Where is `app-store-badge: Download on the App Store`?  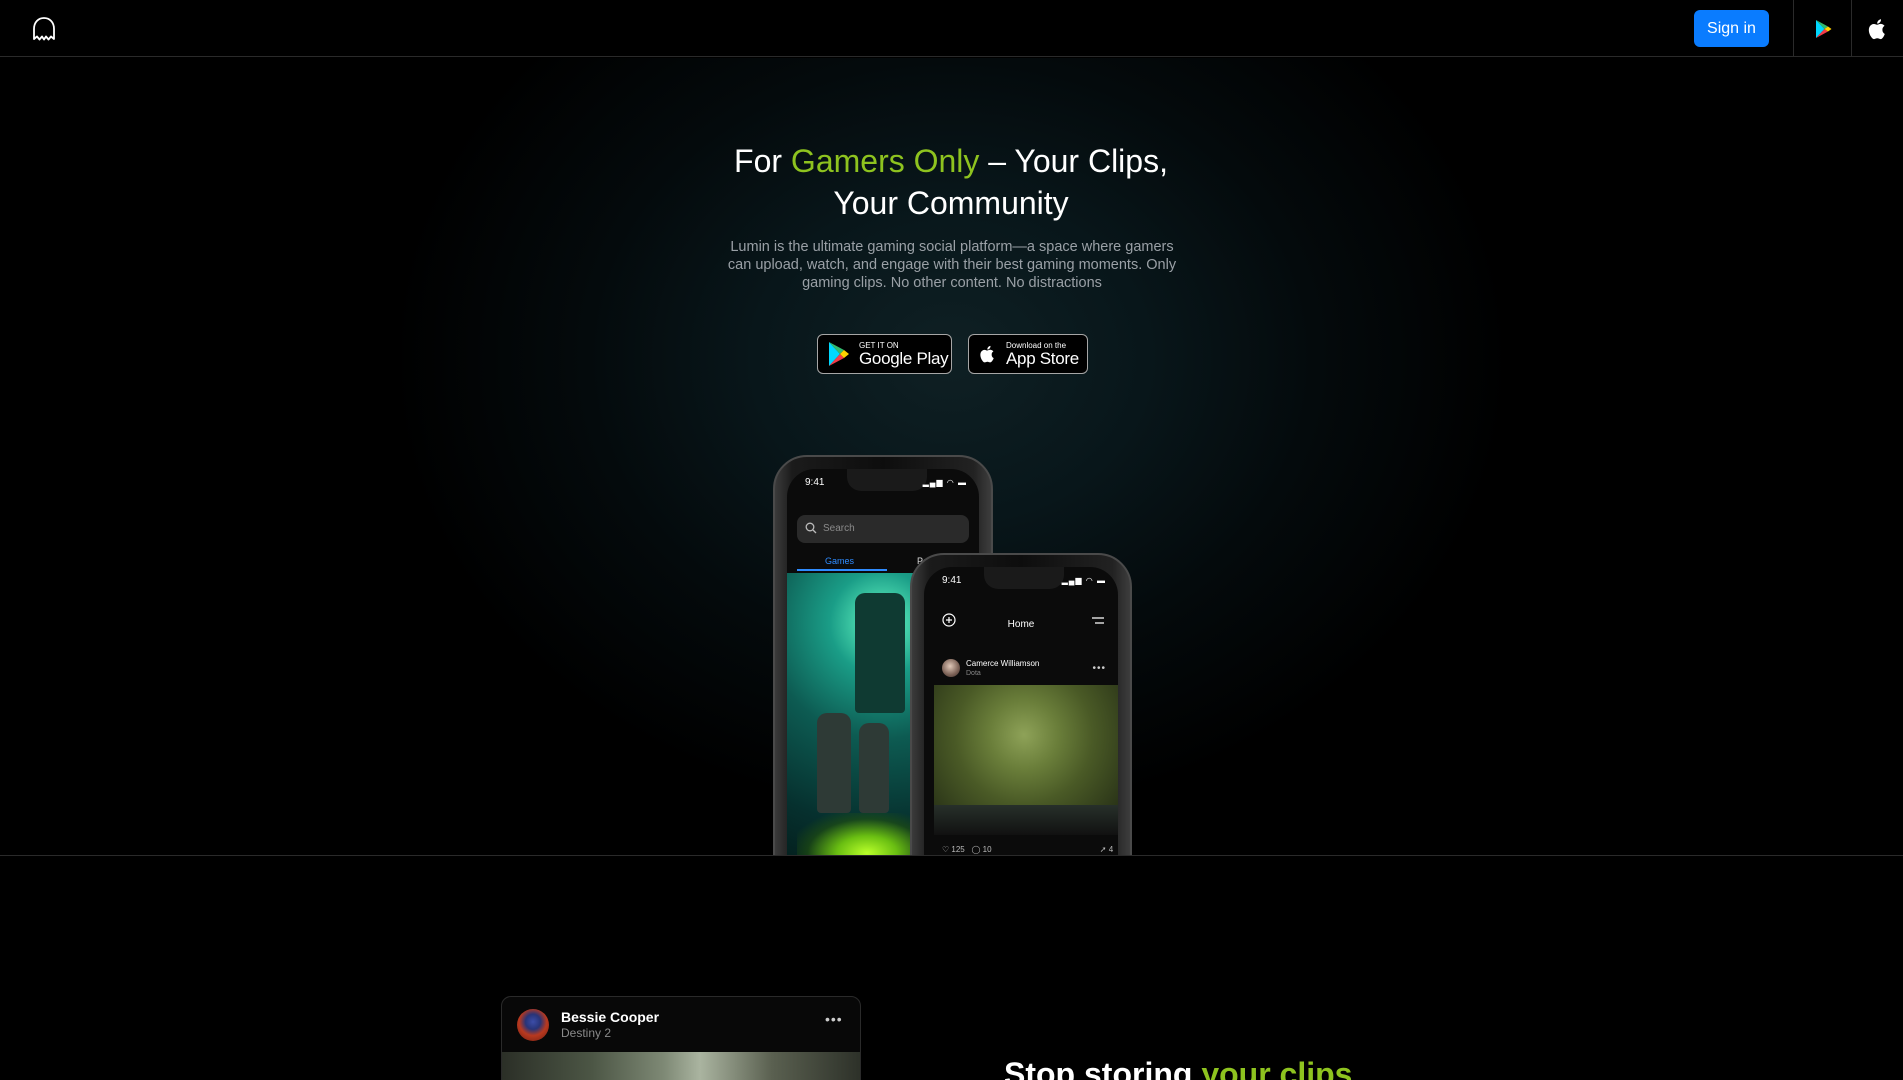 app-store-badge: Download on the App Store is located at coordinates (1028, 354).